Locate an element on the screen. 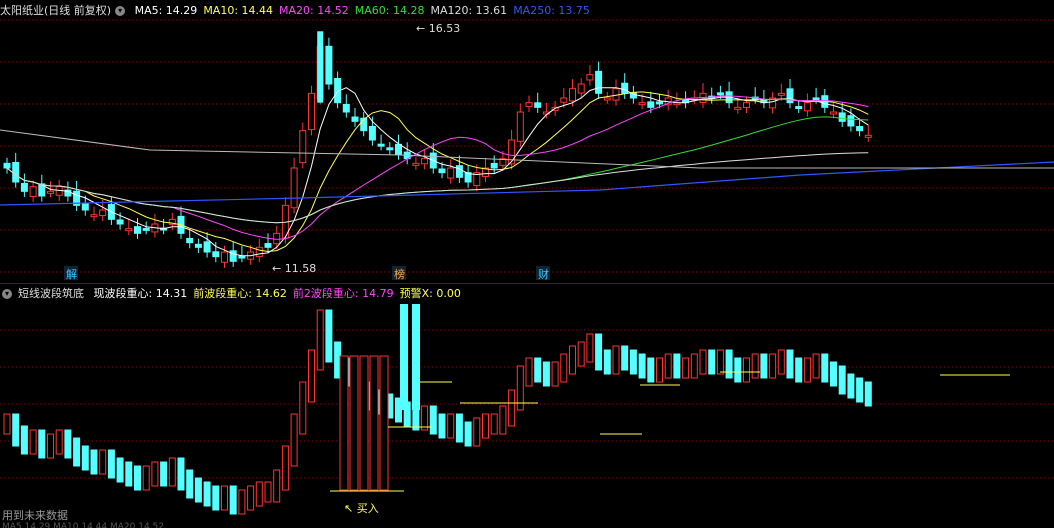 The height and width of the screenshot is (528, 1054). high-price-label: ← 16.53 is located at coordinates (438, 28).